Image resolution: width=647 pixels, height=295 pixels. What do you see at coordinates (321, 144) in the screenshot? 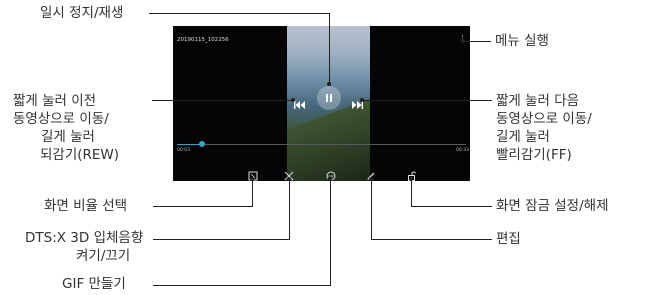
I see `progress-bar` at bounding box center [321, 144].